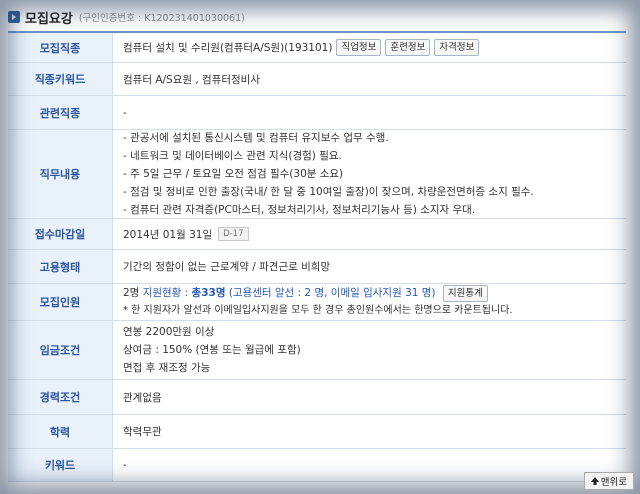 Image resolution: width=640 pixels, height=494 pixels. What do you see at coordinates (142, 432) in the screenshot?
I see `education-value: 학력무관` at bounding box center [142, 432].